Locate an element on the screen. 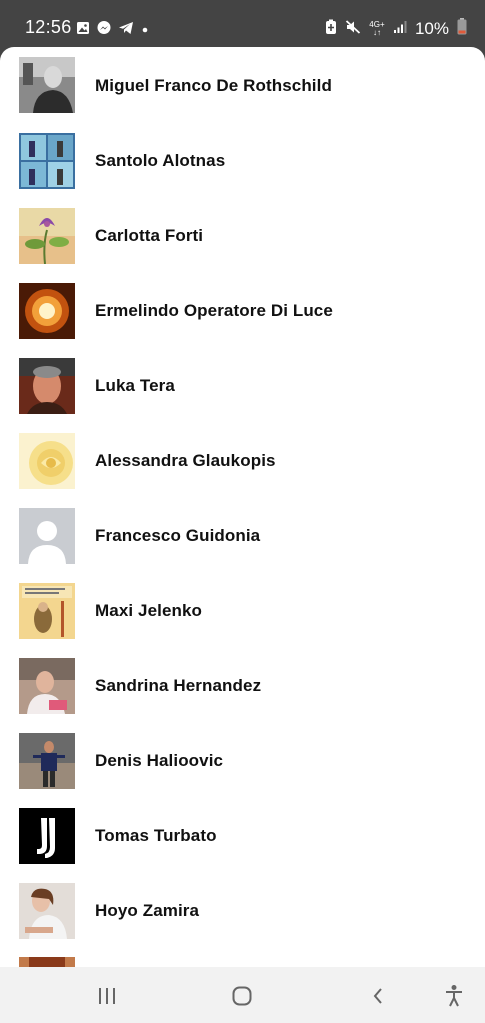 Image resolution: width=485 pixels, height=1023 pixels. network-4g-icon: 4G+ ↓↑ is located at coordinates (377, 28).